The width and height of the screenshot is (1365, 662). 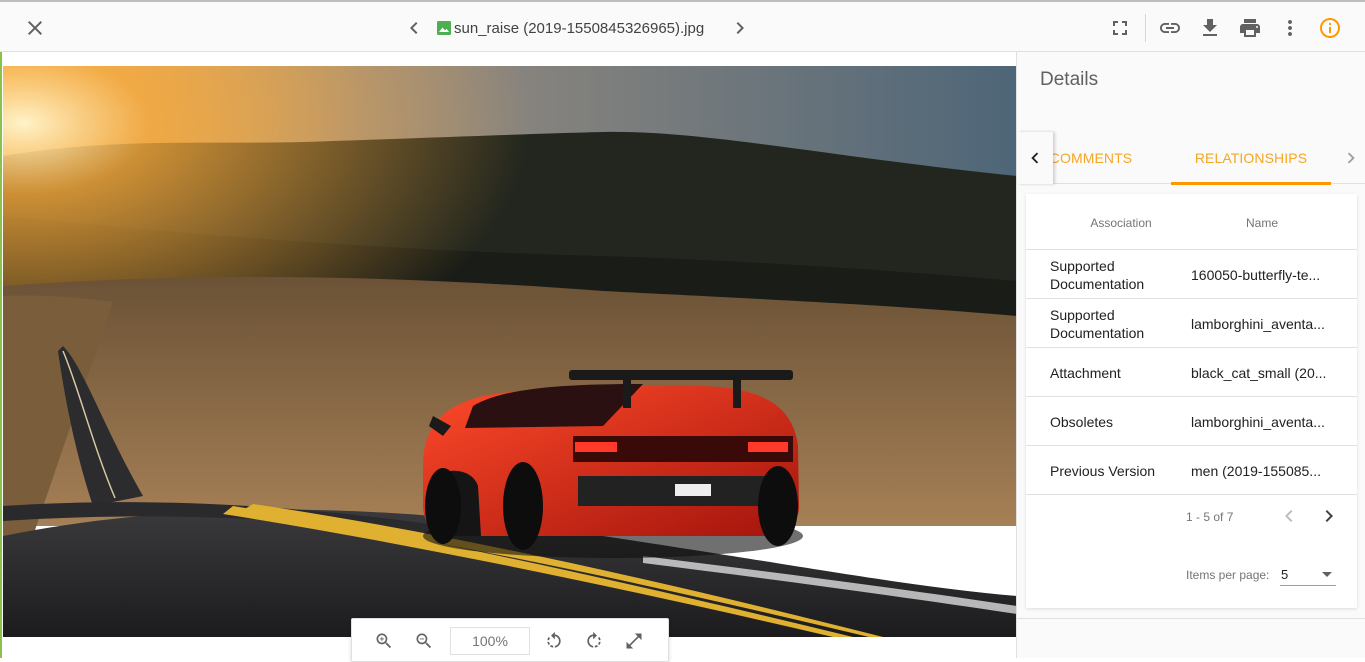 I want to click on table-header: Association Name, so click(x=1191, y=222).